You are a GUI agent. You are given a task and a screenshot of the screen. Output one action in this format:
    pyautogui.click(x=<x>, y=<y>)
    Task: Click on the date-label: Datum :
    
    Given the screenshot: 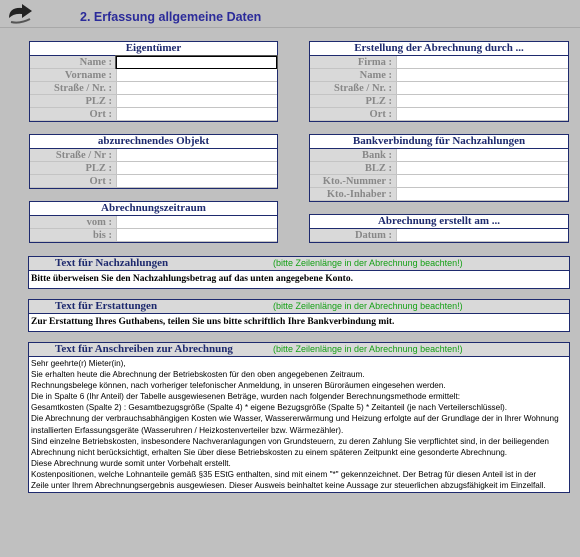 What is the action you would take?
    pyautogui.click(x=353, y=235)
    